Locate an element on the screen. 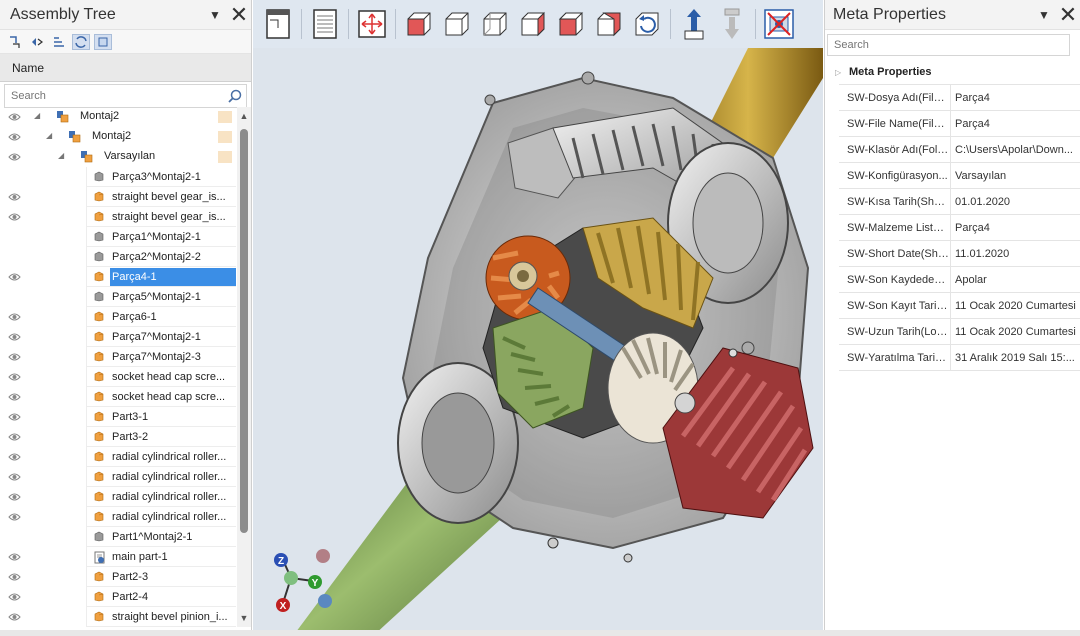  tree-row: Parça7^Montaj2-1 is located at coordinates (118, 337).